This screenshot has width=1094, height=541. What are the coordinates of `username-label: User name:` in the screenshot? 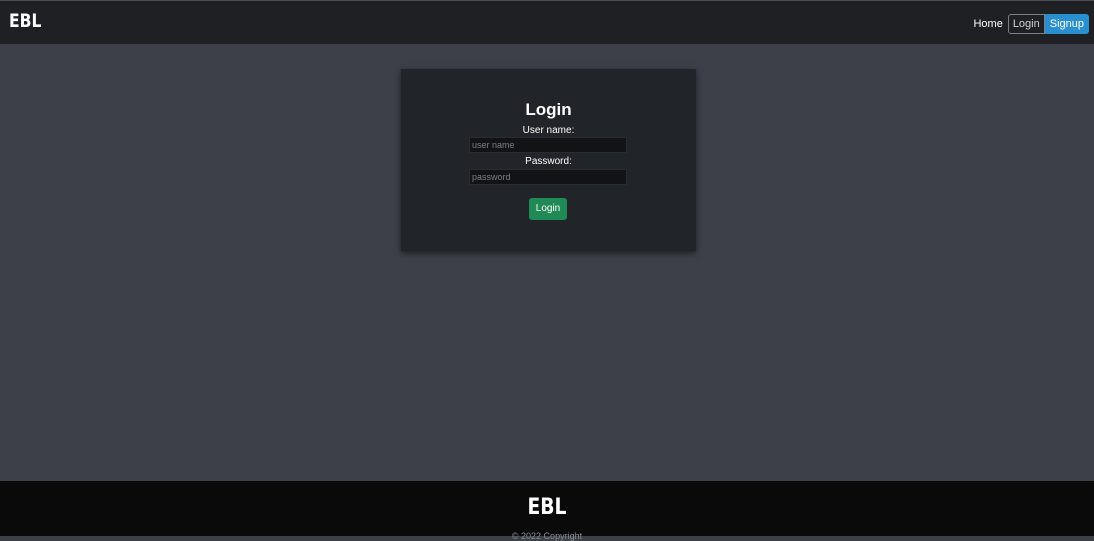 It's located at (548, 130).